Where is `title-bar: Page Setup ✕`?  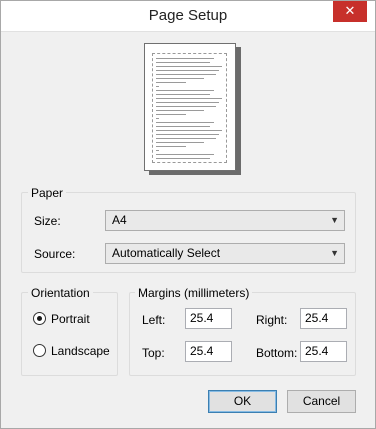
title-bar: Page Setup ✕ is located at coordinates (188, 16).